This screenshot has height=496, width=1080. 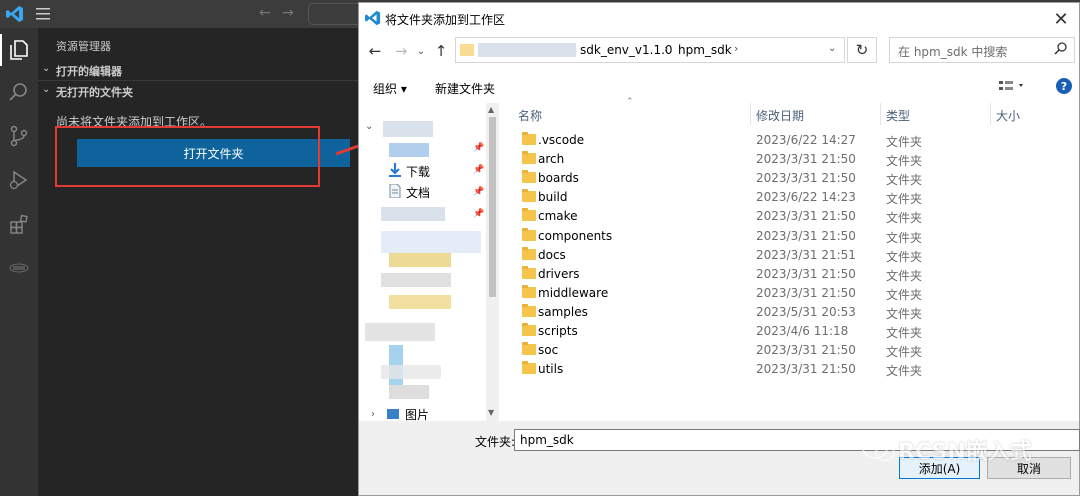 What do you see at coordinates (548, 350) in the screenshot?
I see `file-name: soc` at bounding box center [548, 350].